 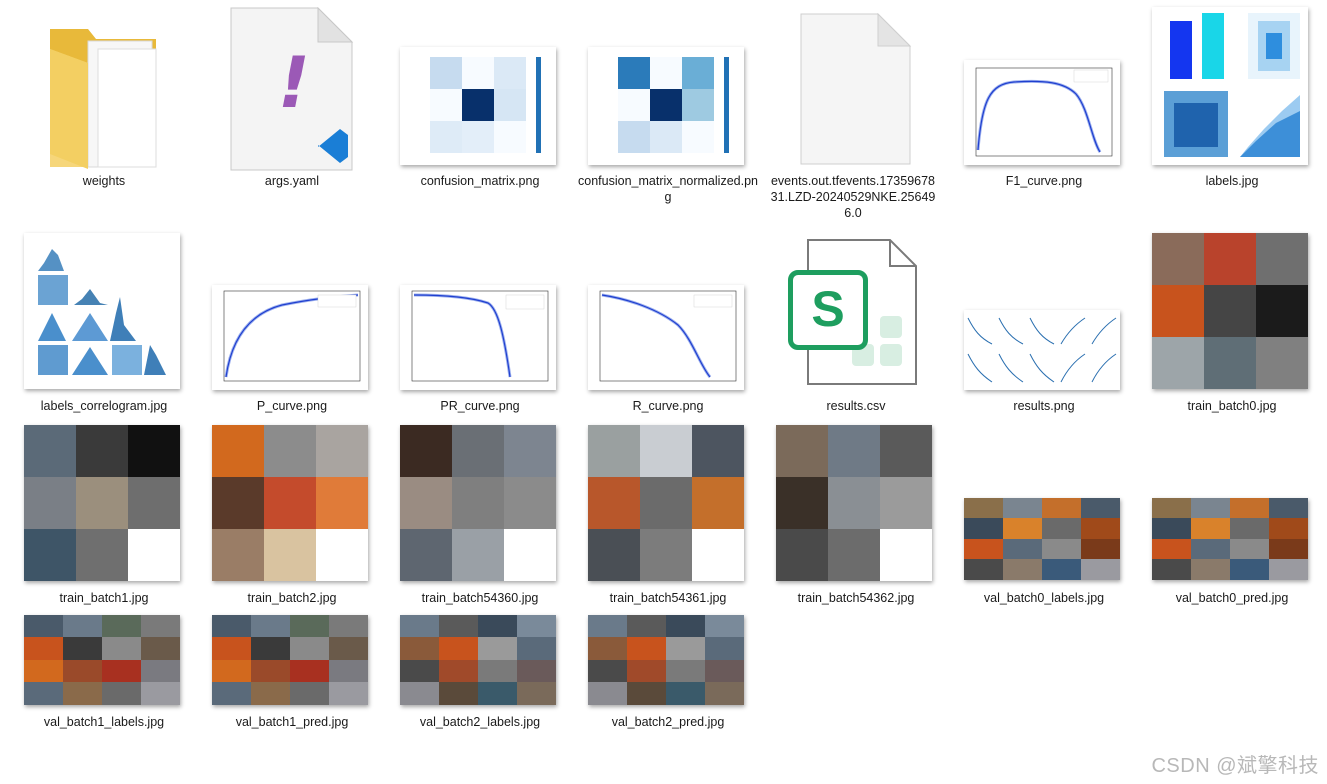 I want to click on file-label: confusion_matrix_normalized.png, so click(x=668, y=189).